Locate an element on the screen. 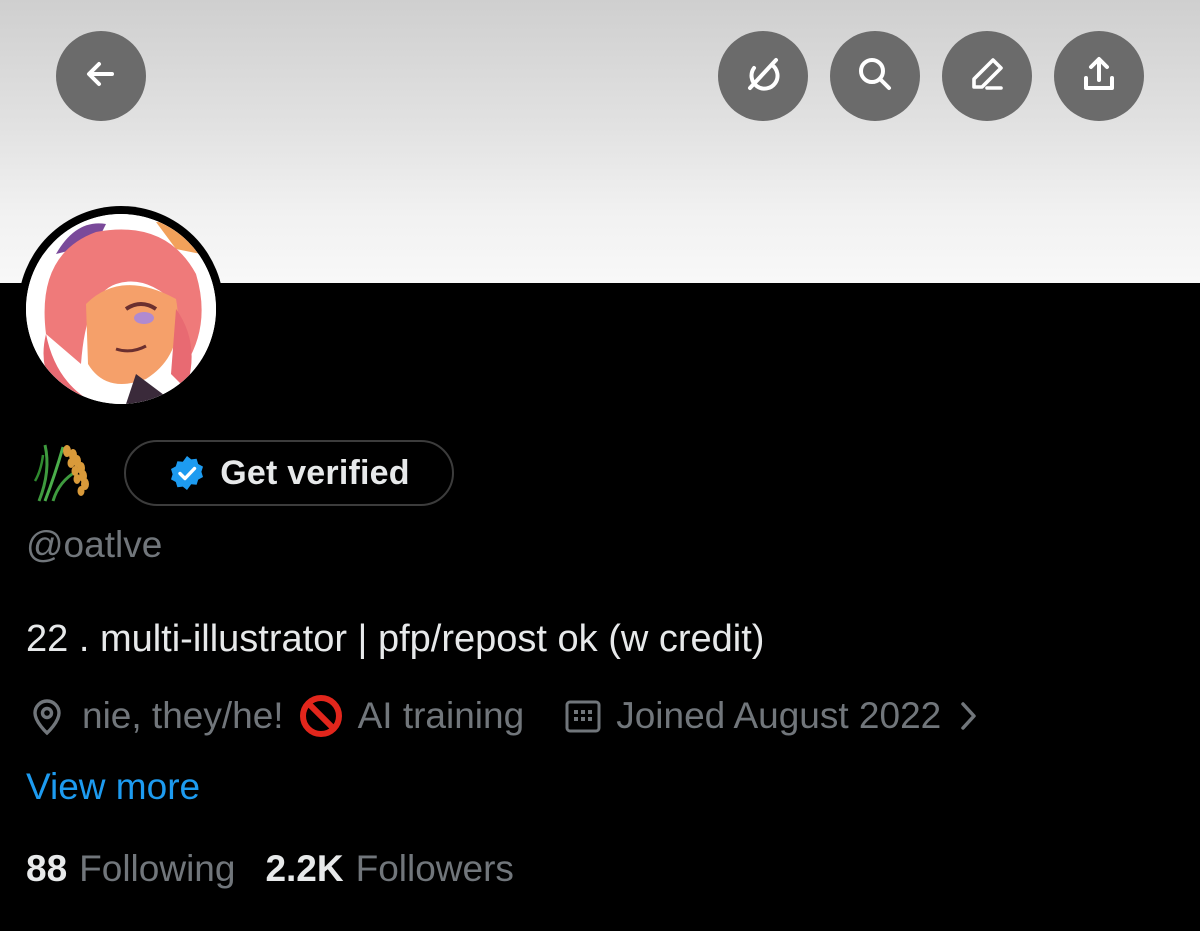 Image resolution: width=1200 pixels, height=931 pixels. get-verified-button: Get verified is located at coordinates (289, 473).